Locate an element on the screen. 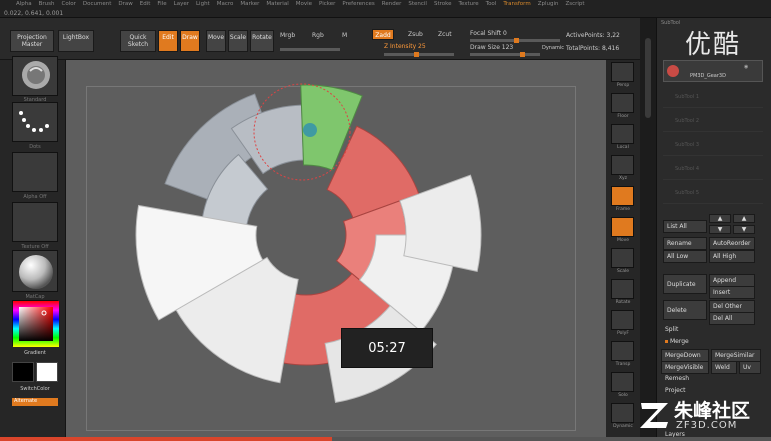  delete-button: Delete is located at coordinates (685, 310).